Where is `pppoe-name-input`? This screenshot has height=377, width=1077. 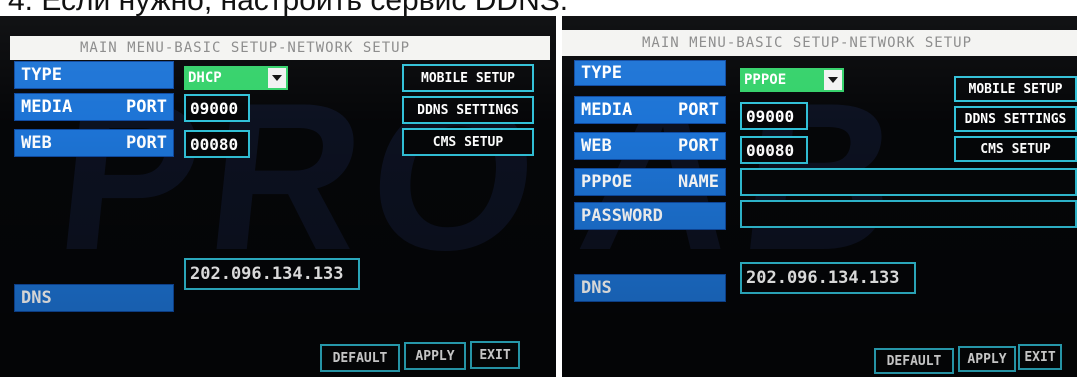
pppoe-name-input is located at coordinates (908, 182).